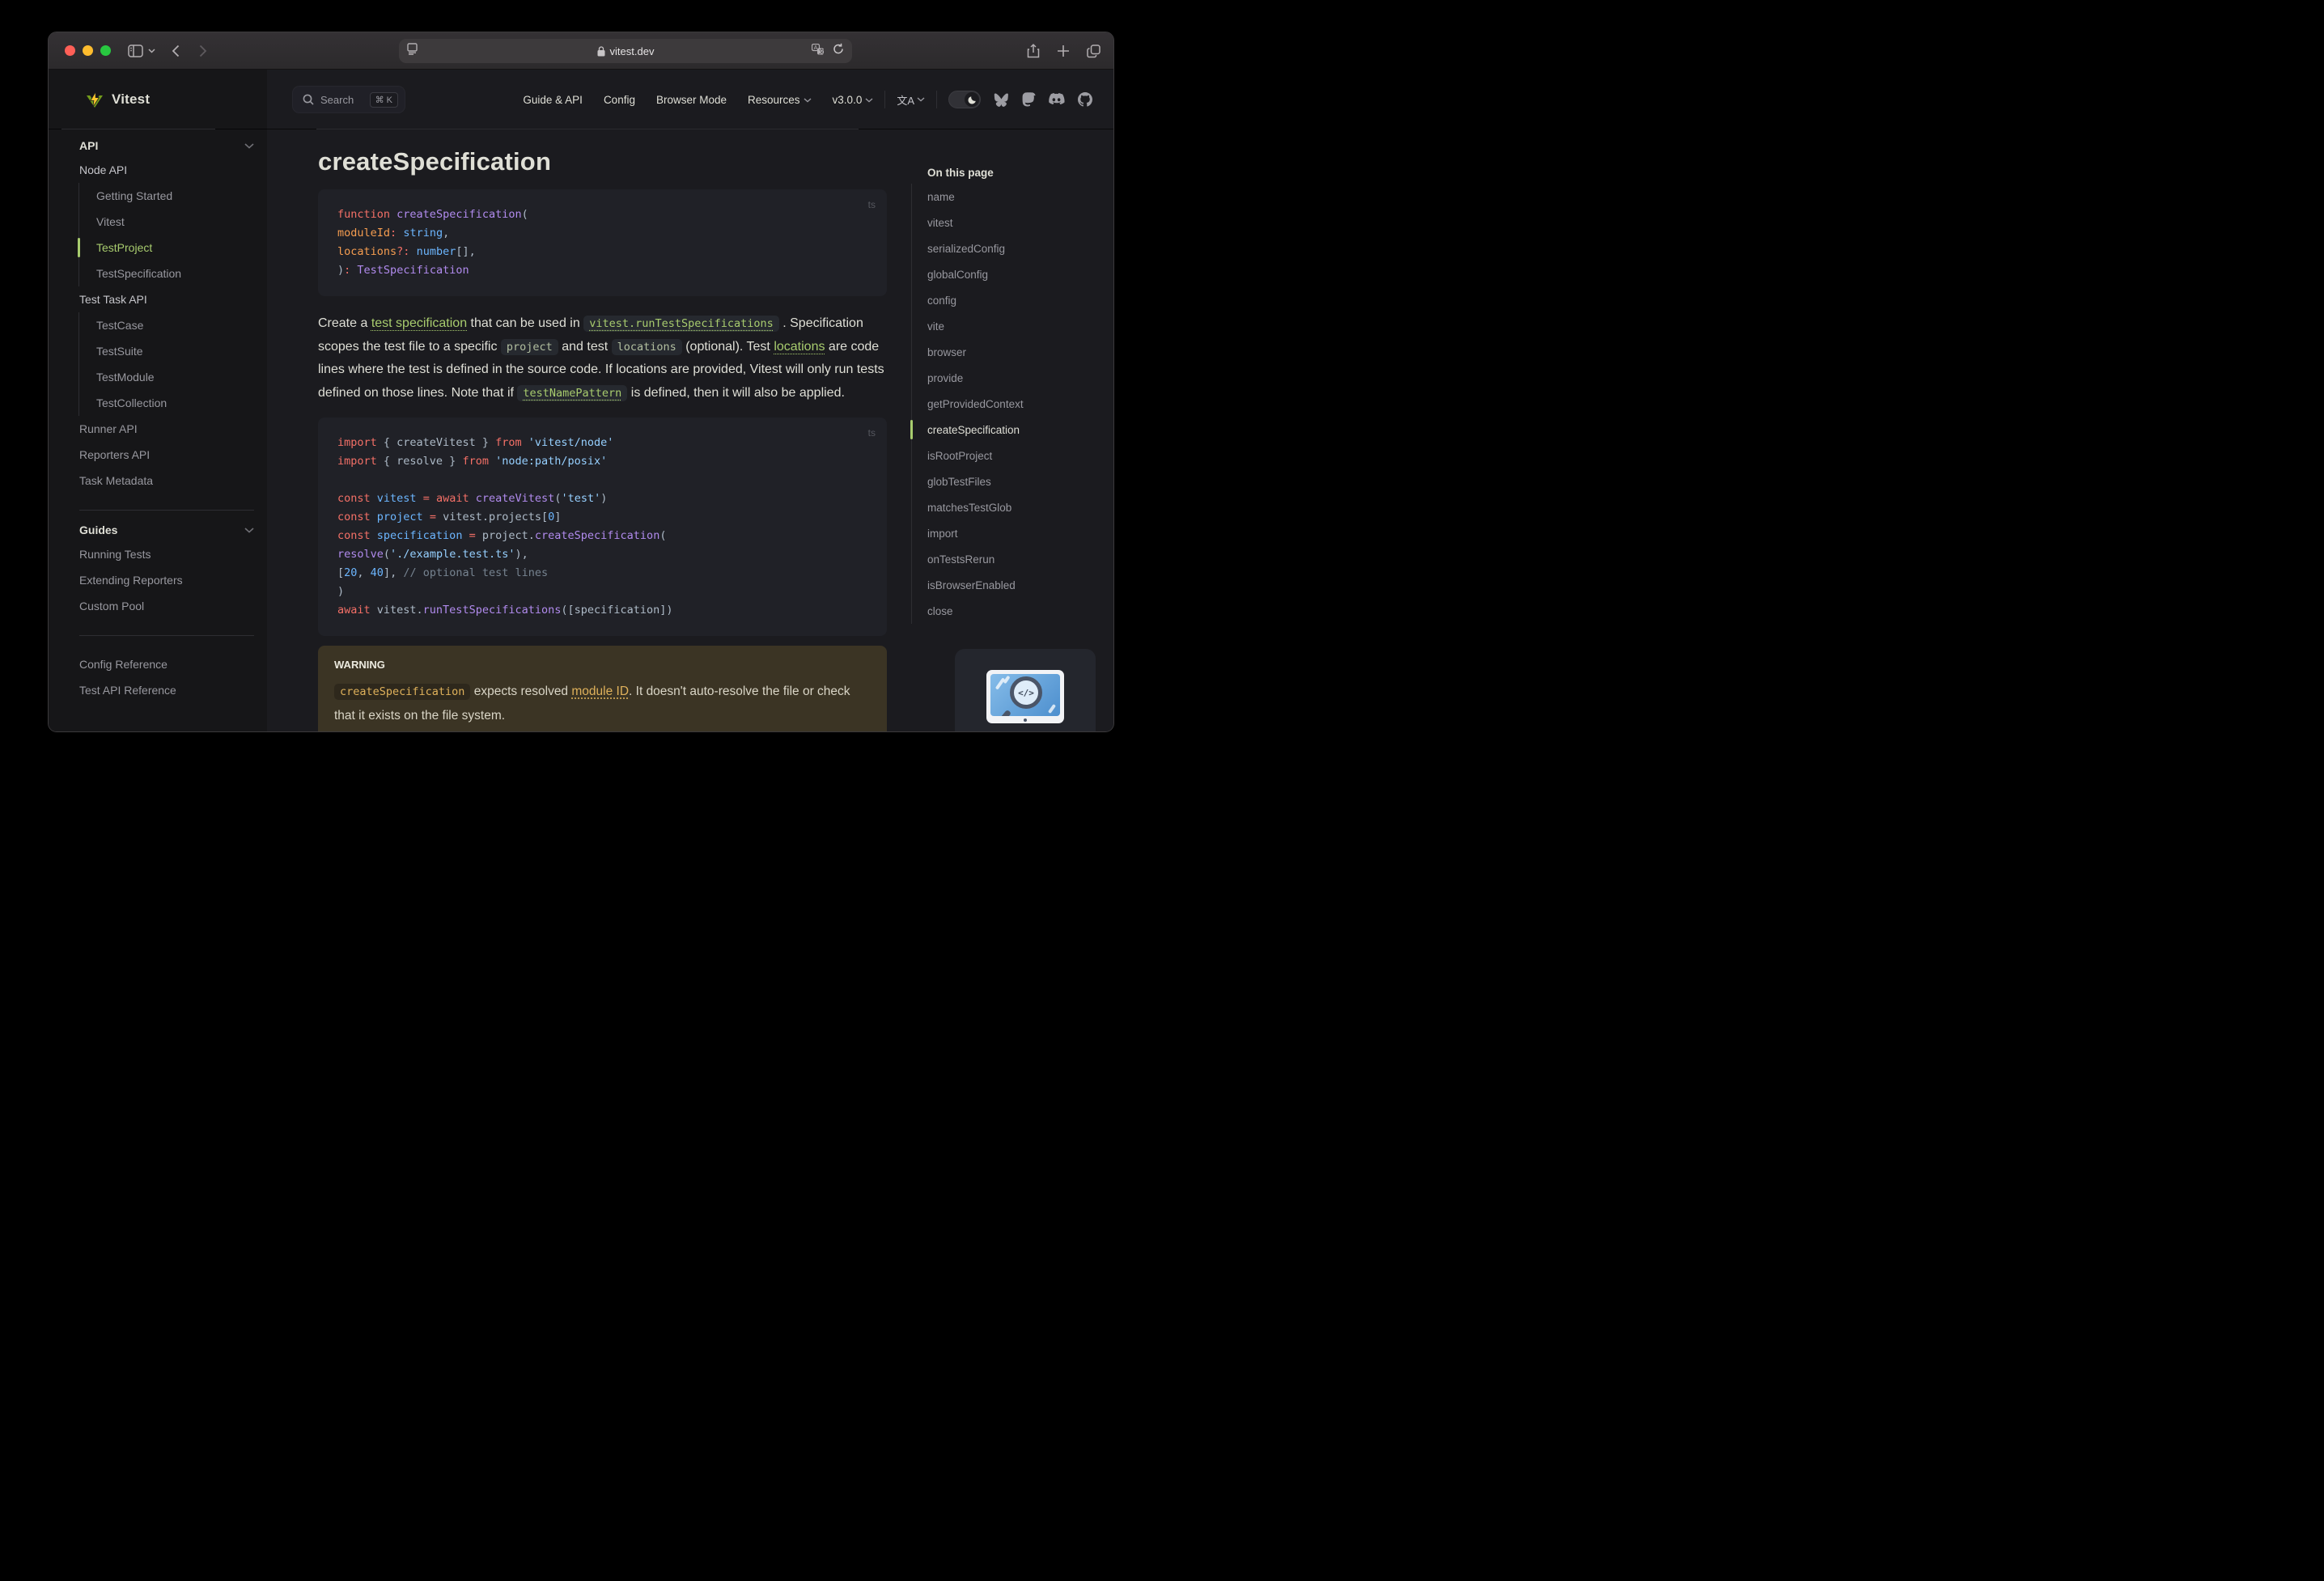  I want to click on tab-overview-icon, so click(1094, 51).